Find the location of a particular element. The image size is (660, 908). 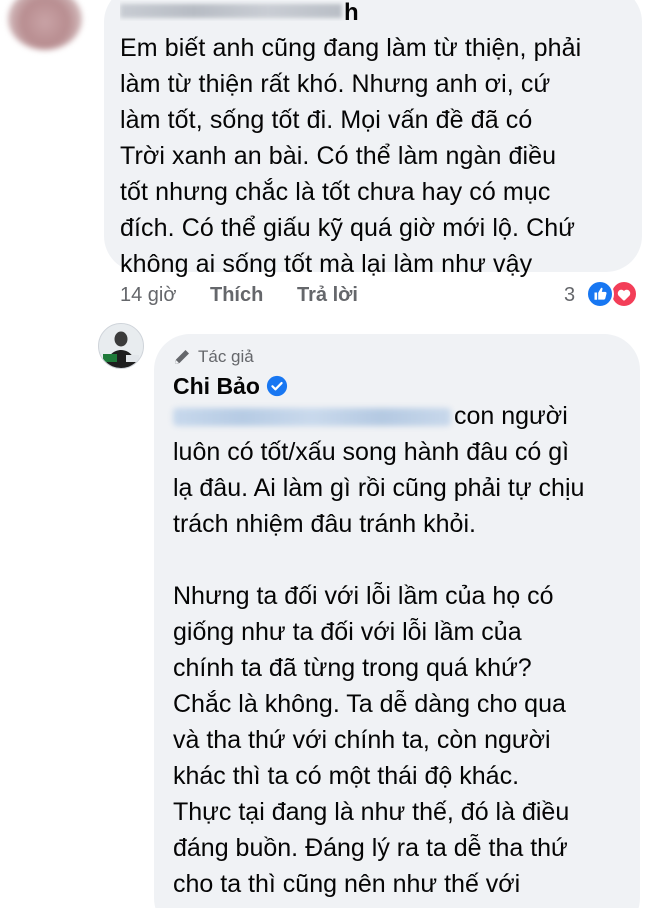

commenter-avatar is located at coordinates (45, 25).